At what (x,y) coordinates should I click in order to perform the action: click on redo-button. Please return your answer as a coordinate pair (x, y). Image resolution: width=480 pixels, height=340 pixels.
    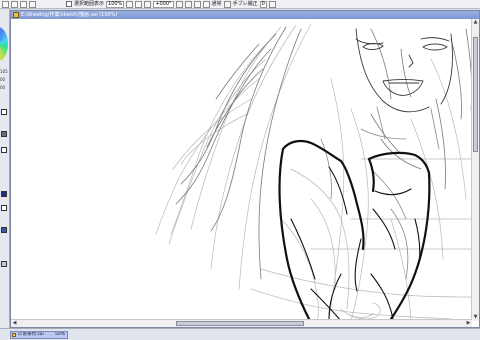
    Looking at the image, I should click on (14, 4).